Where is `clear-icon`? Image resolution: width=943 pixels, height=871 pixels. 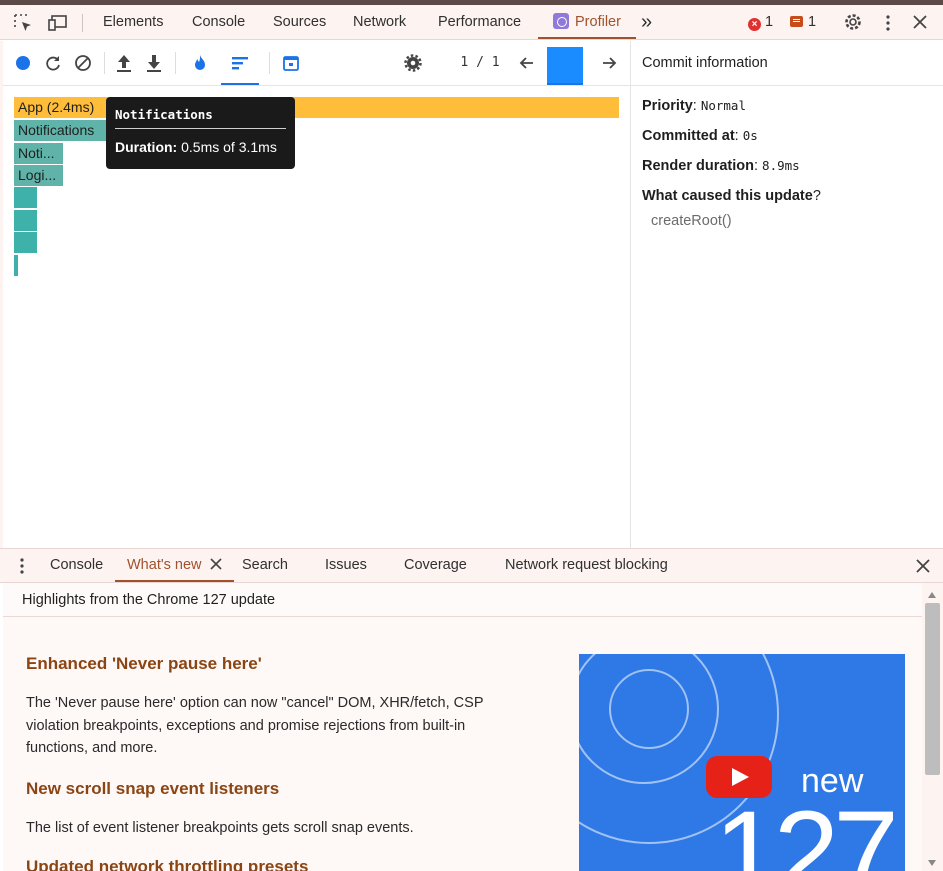
clear-icon is located at coordinates (83, 63).